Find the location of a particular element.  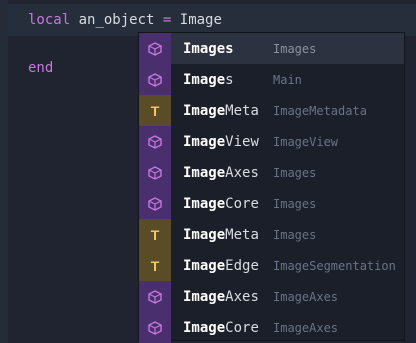

keyword-local: local is located at coordinates (49, 20).